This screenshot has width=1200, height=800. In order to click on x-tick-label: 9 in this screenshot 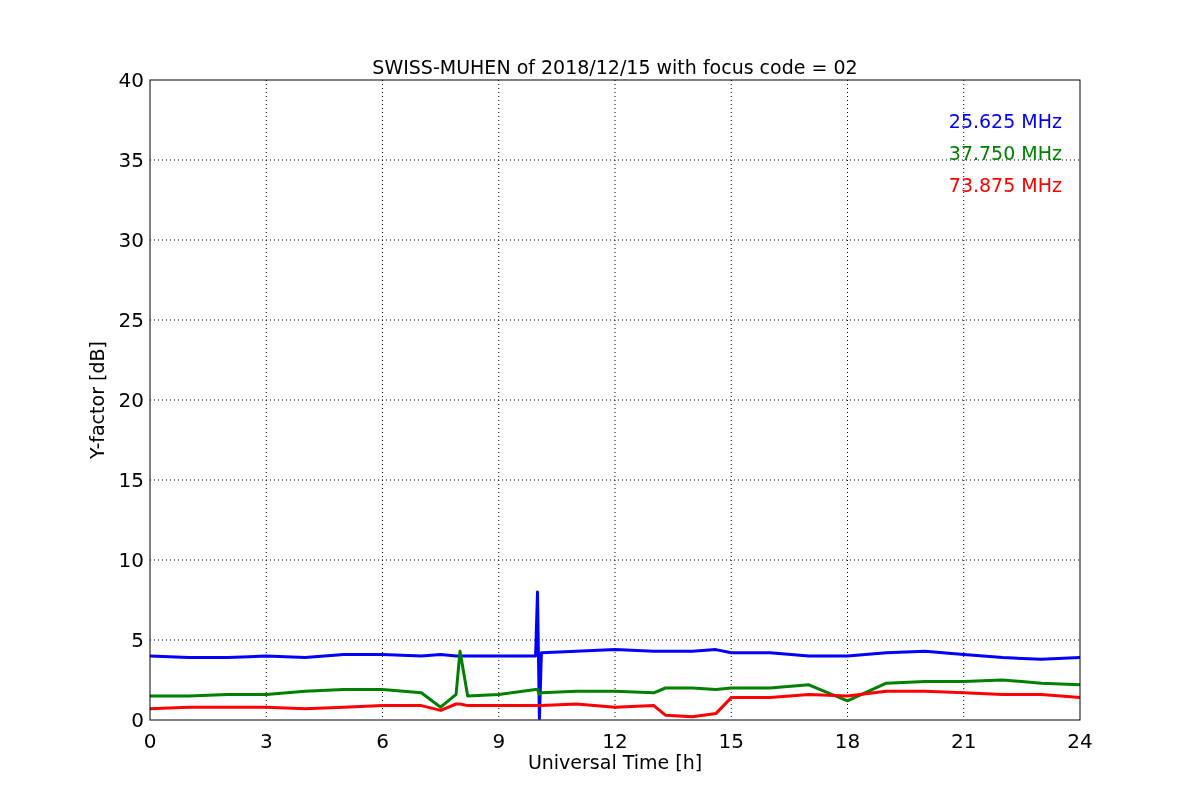, I will do `click(499, 741)`.